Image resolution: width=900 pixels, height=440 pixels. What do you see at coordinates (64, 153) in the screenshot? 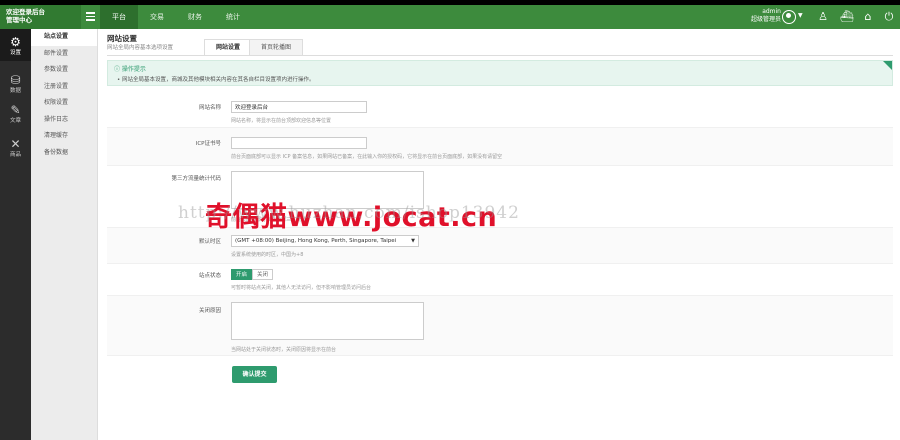
I see `submenu-item-backup: 备份数据` at bounding box center [64, 153].